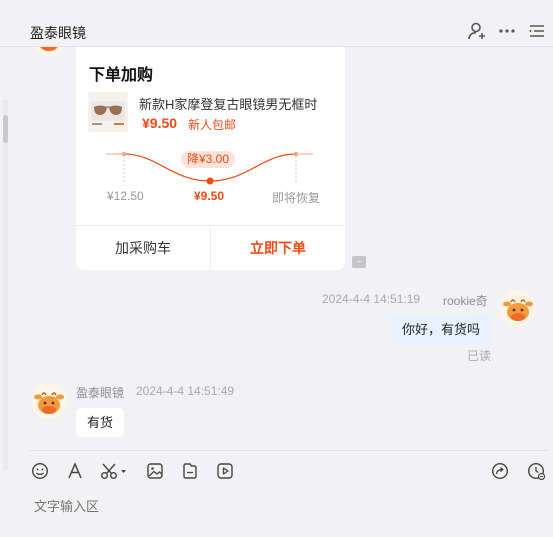 The image size is (553, 537). Describe the element at coordinates (507, 31) in the screenshot. I see `more-icon` at that location.